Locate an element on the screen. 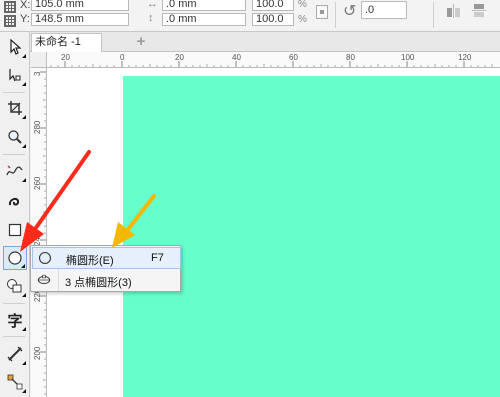 This screenshot has width=500, height=397. shape-tool is located at coordinates (15, 75).